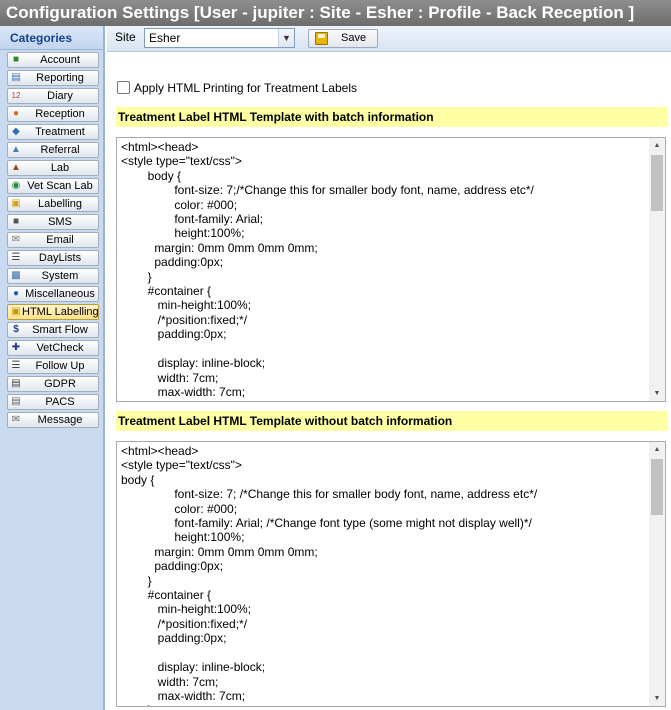  I want to click on vet-scan-lab-icon: ◉, so click(16, 185).